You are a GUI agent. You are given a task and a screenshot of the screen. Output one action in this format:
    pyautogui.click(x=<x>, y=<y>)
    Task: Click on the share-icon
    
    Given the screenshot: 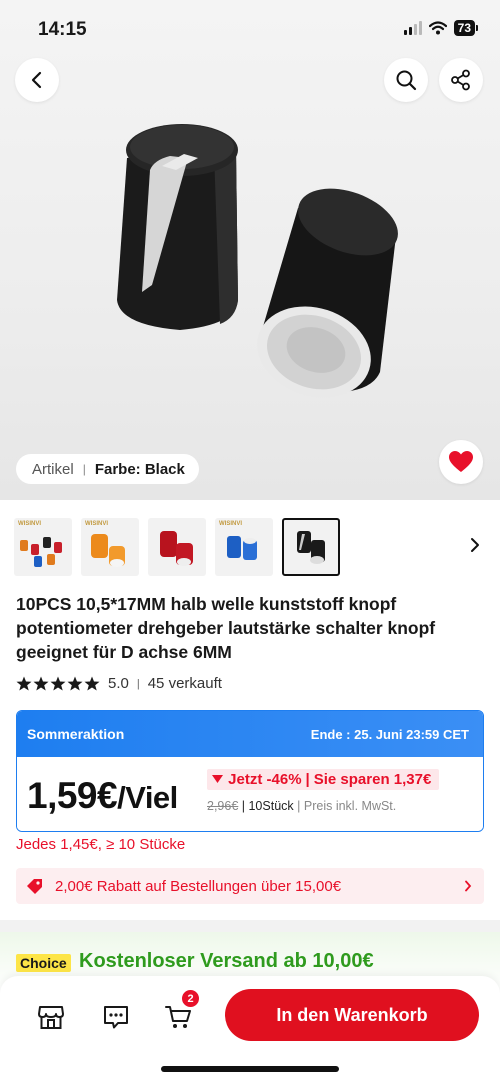 What is the action you would take?
    pyautogui.click(x=460, y=80)
    